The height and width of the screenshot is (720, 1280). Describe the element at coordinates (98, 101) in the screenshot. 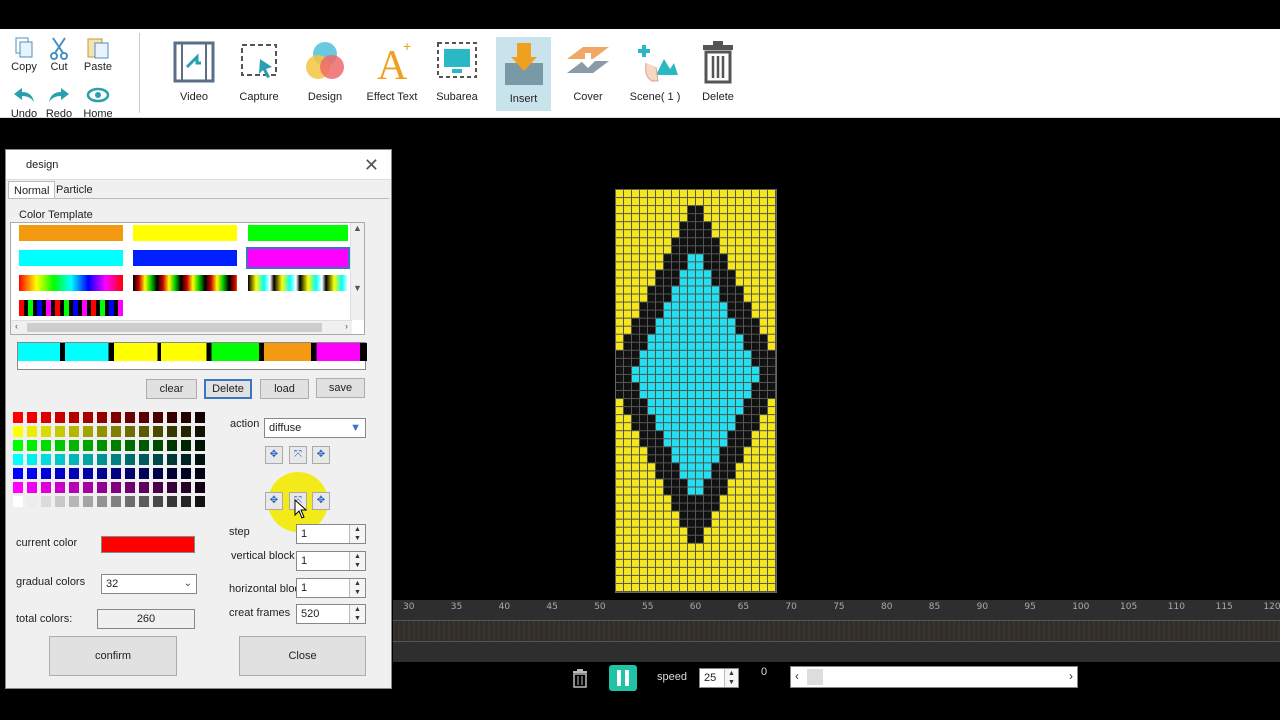

I see `home-button: Home` at that location.